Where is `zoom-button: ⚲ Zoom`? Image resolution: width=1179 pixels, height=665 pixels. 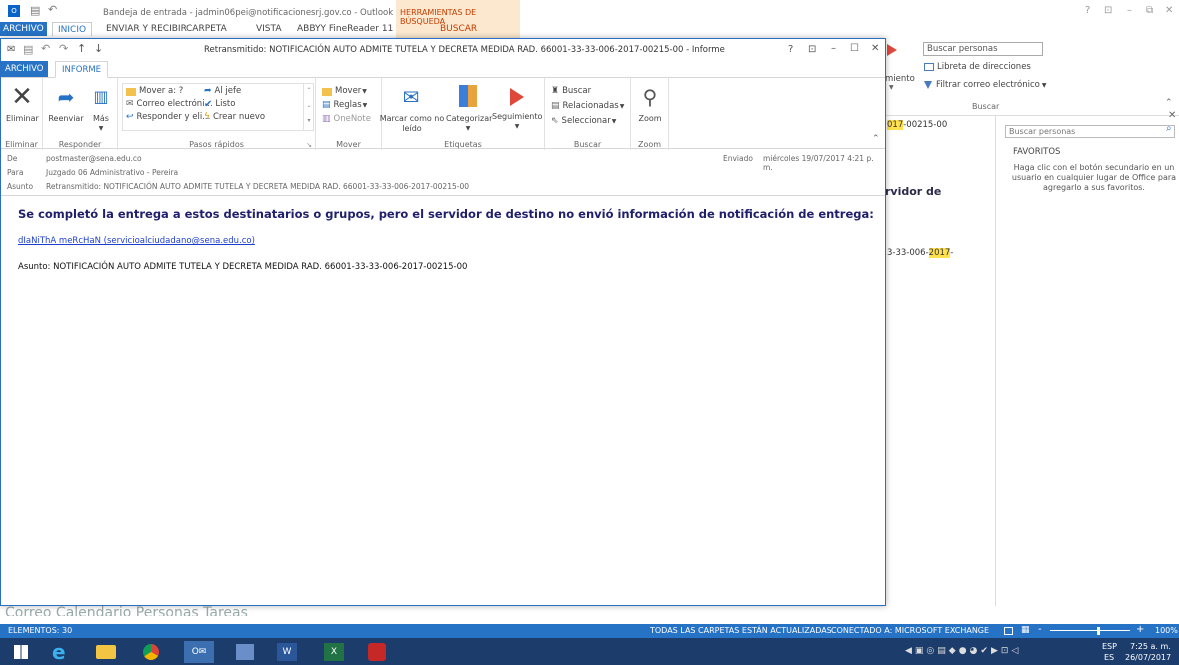
zoom-button: ⚲ Zoom is located at coordinates (650, 103).